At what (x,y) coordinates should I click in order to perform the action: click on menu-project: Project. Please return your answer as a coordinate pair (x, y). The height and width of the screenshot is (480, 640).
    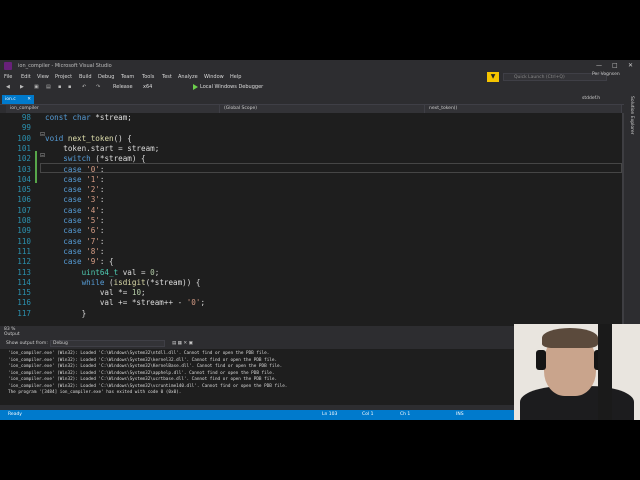
    Looking at the image, I should click on (63, 77).